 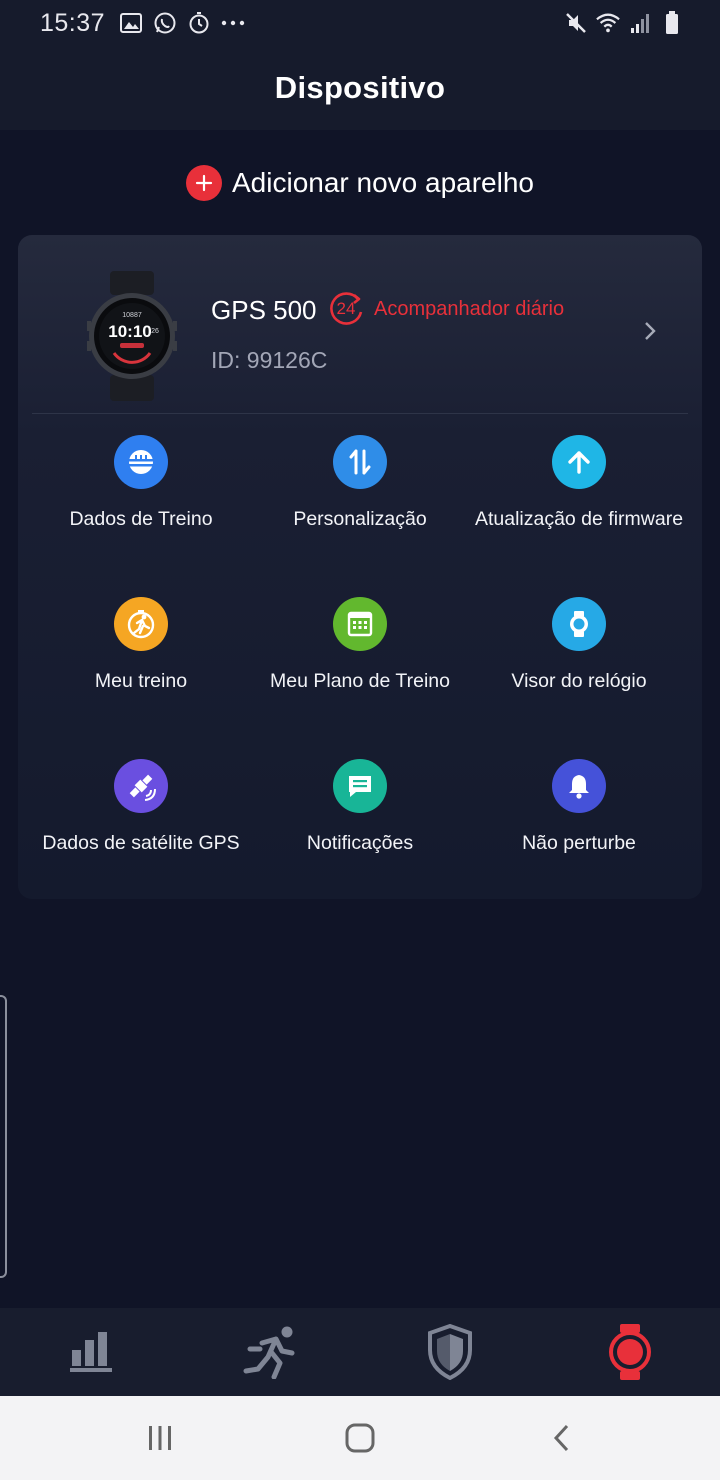 I want to click on svg-text: 26, so click(x=155, y=331).